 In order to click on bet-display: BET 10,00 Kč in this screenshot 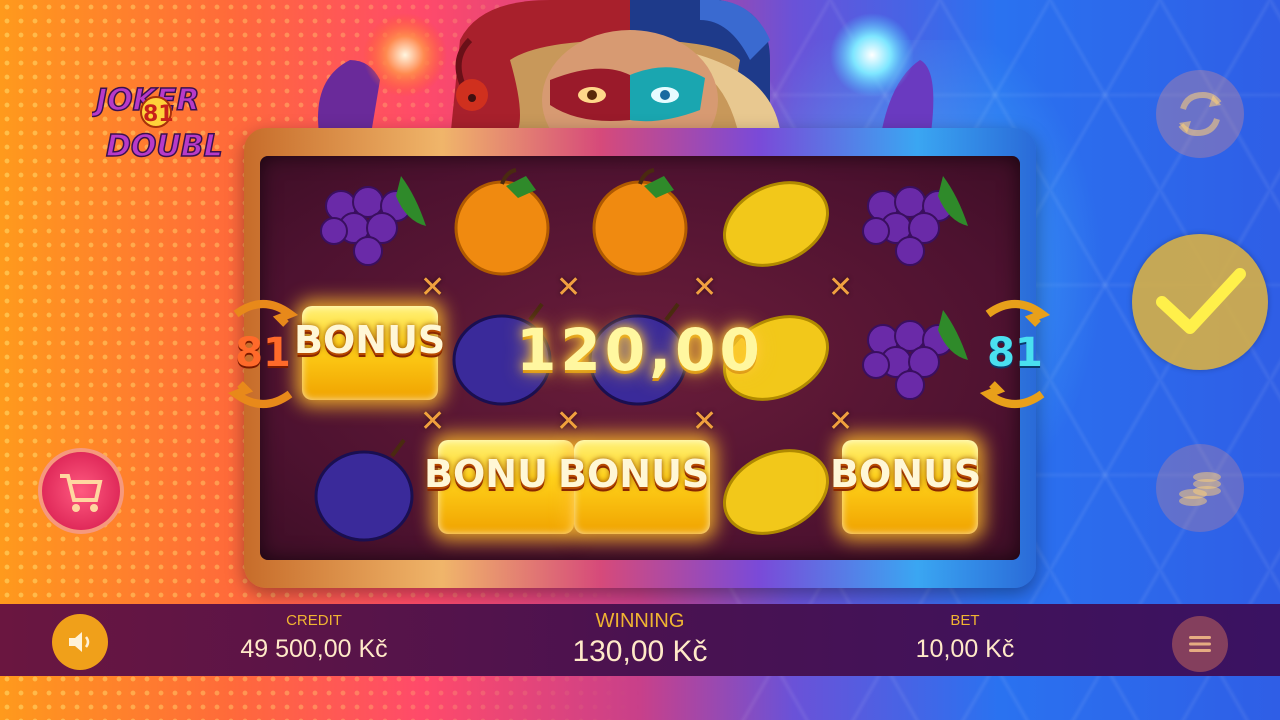, I will do `click(965, 638)`.